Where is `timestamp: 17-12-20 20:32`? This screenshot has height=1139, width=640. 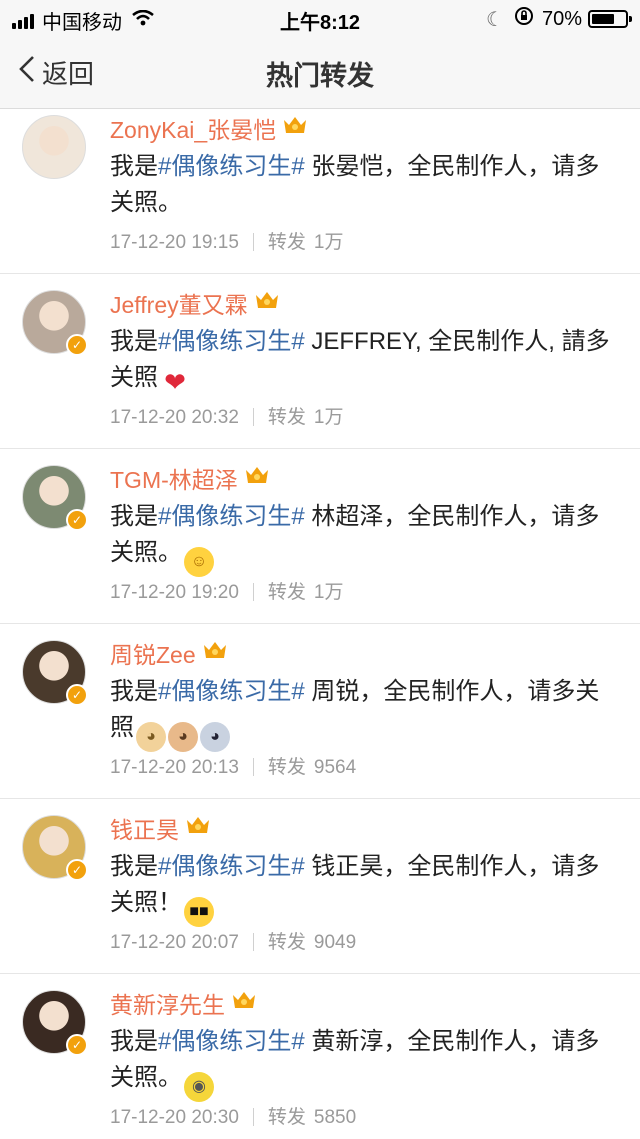 timestamp: 17-12-20 20:32 is located at coordinates (174, 417).